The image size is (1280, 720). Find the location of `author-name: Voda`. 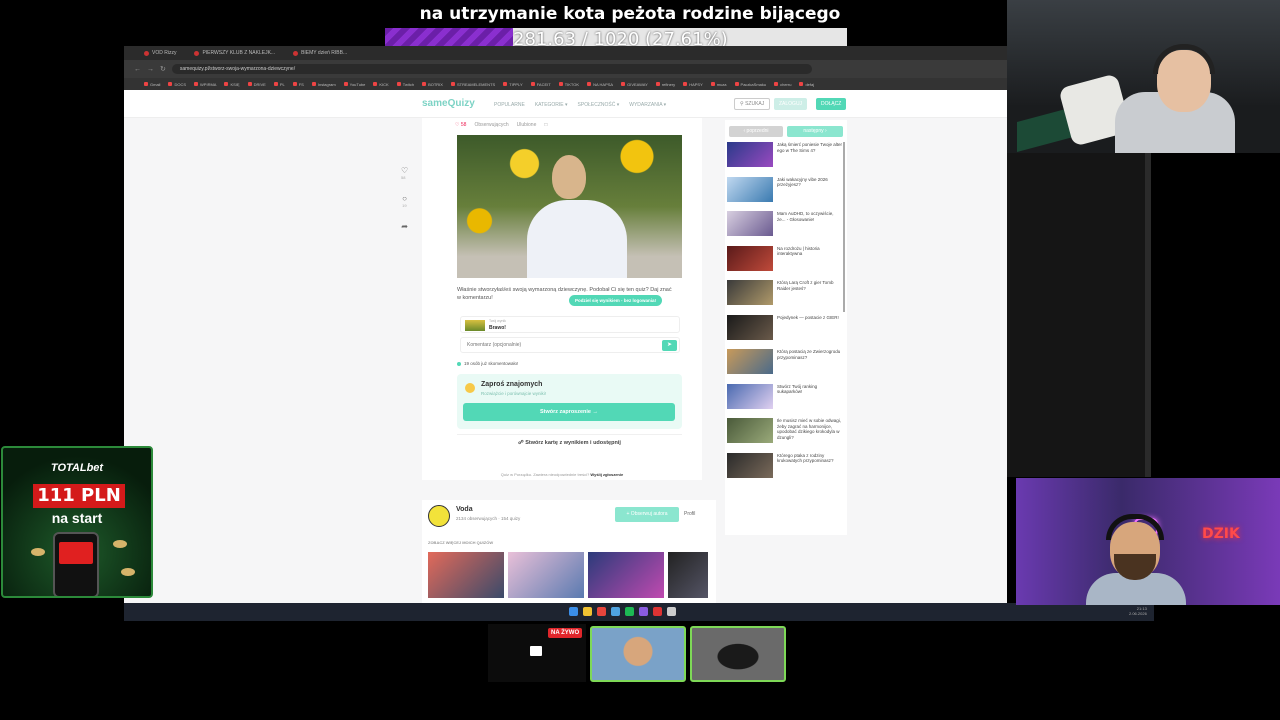

author-name: Voda is located at coordinates (464, 509).